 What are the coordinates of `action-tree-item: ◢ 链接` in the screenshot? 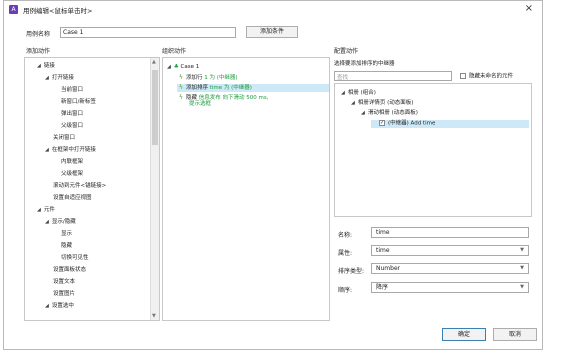 It's located at (46, 66).